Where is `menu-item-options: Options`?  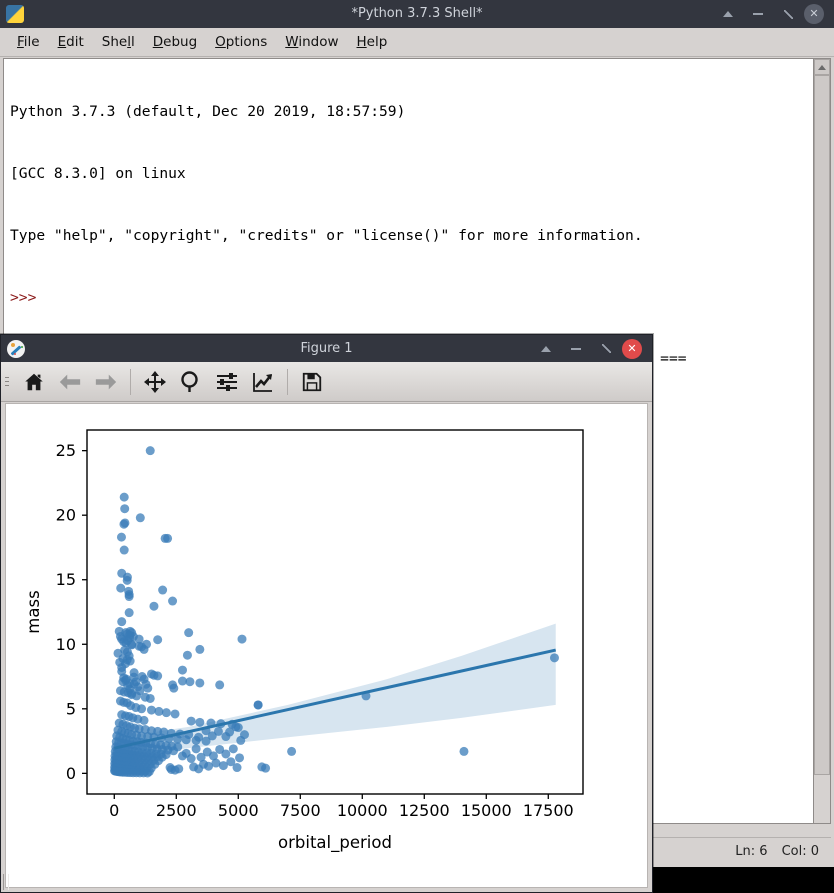
menu-item-options: Options is located at coordinates (241, 42).